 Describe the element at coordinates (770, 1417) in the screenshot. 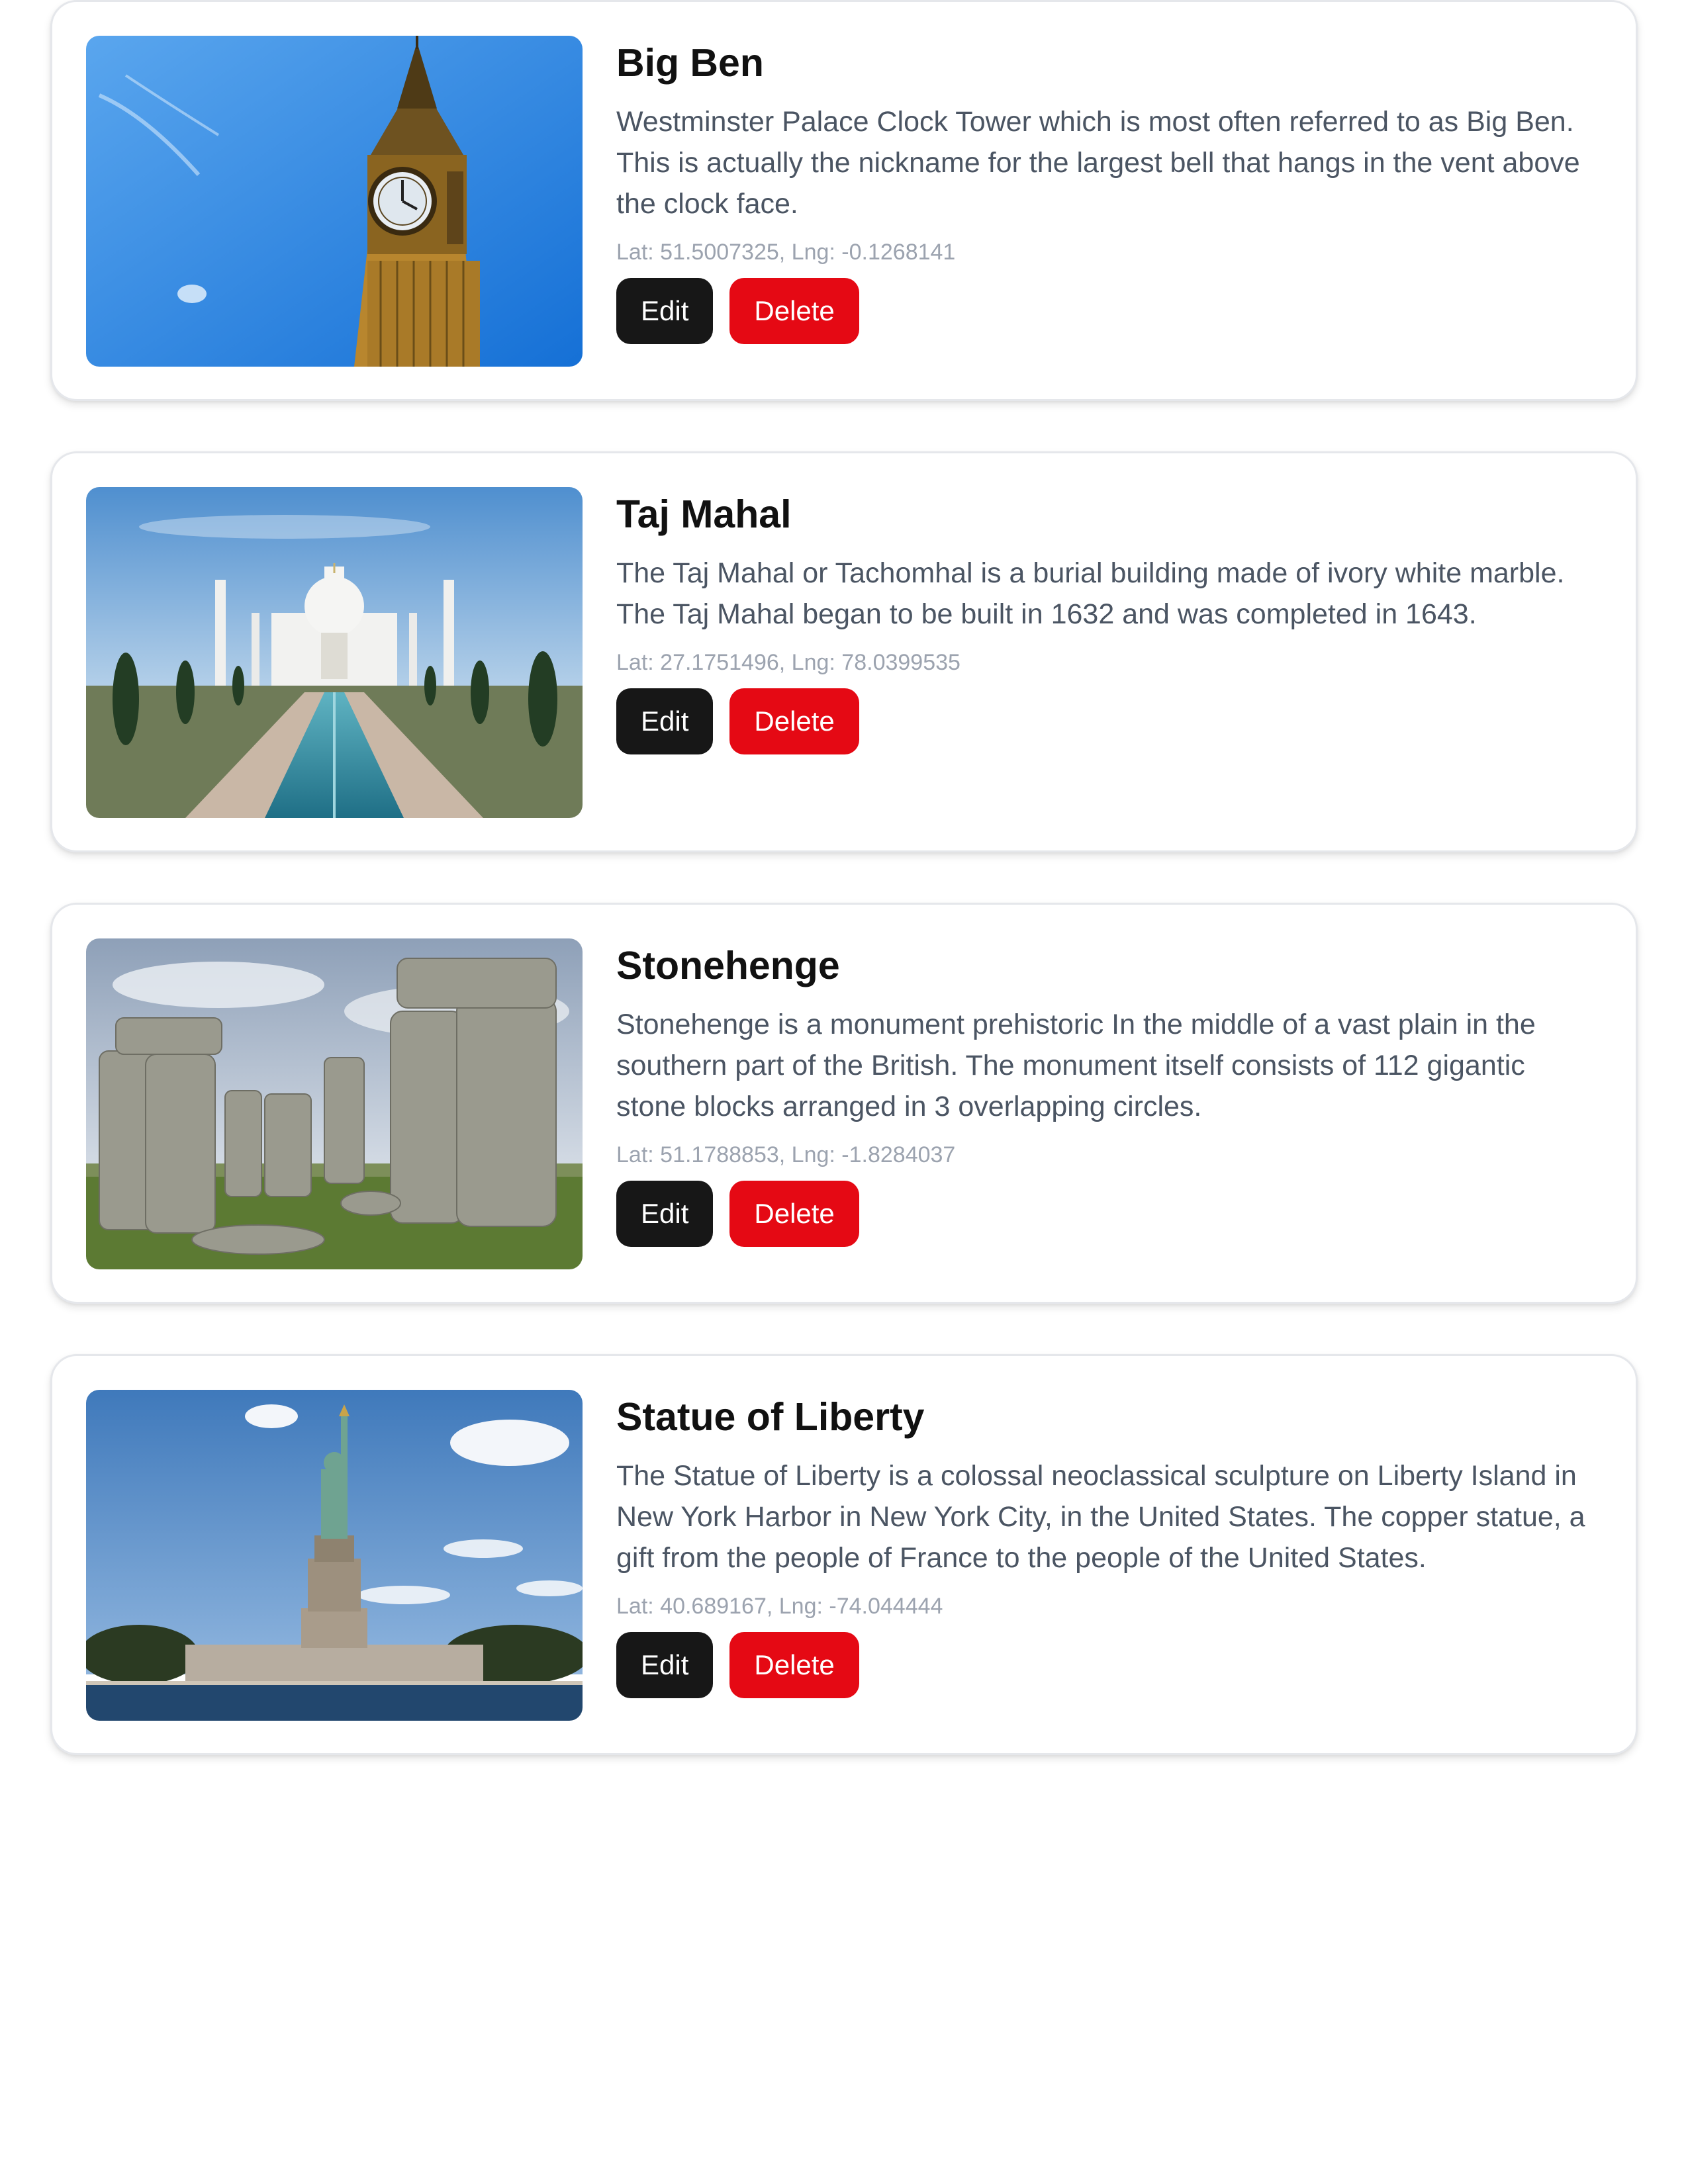

I see `landmark-title: Statue of Liberty` at that location.